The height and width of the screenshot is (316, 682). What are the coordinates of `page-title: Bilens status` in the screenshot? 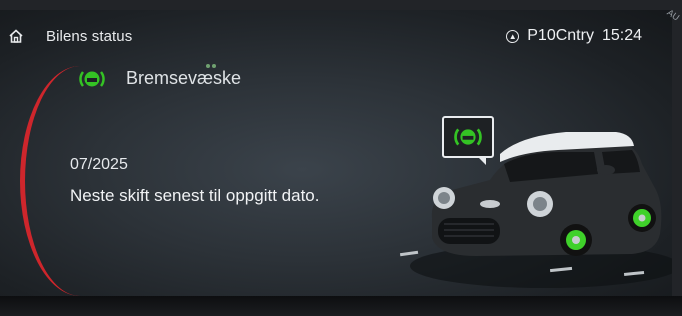 It's located at (89, 36).